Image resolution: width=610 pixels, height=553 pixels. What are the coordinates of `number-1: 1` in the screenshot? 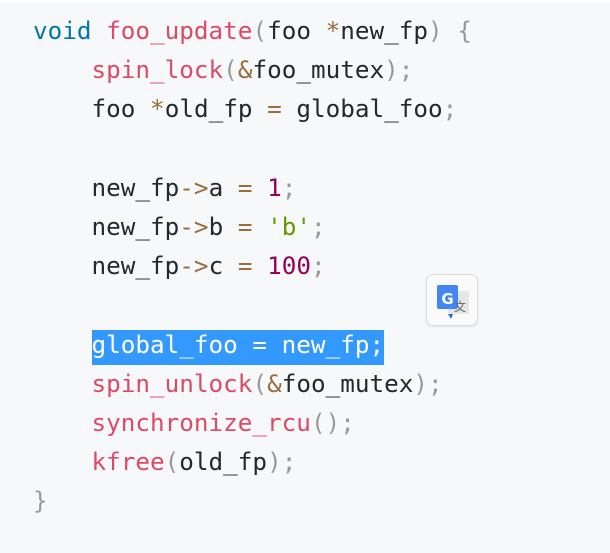 It's located at (274, 187).